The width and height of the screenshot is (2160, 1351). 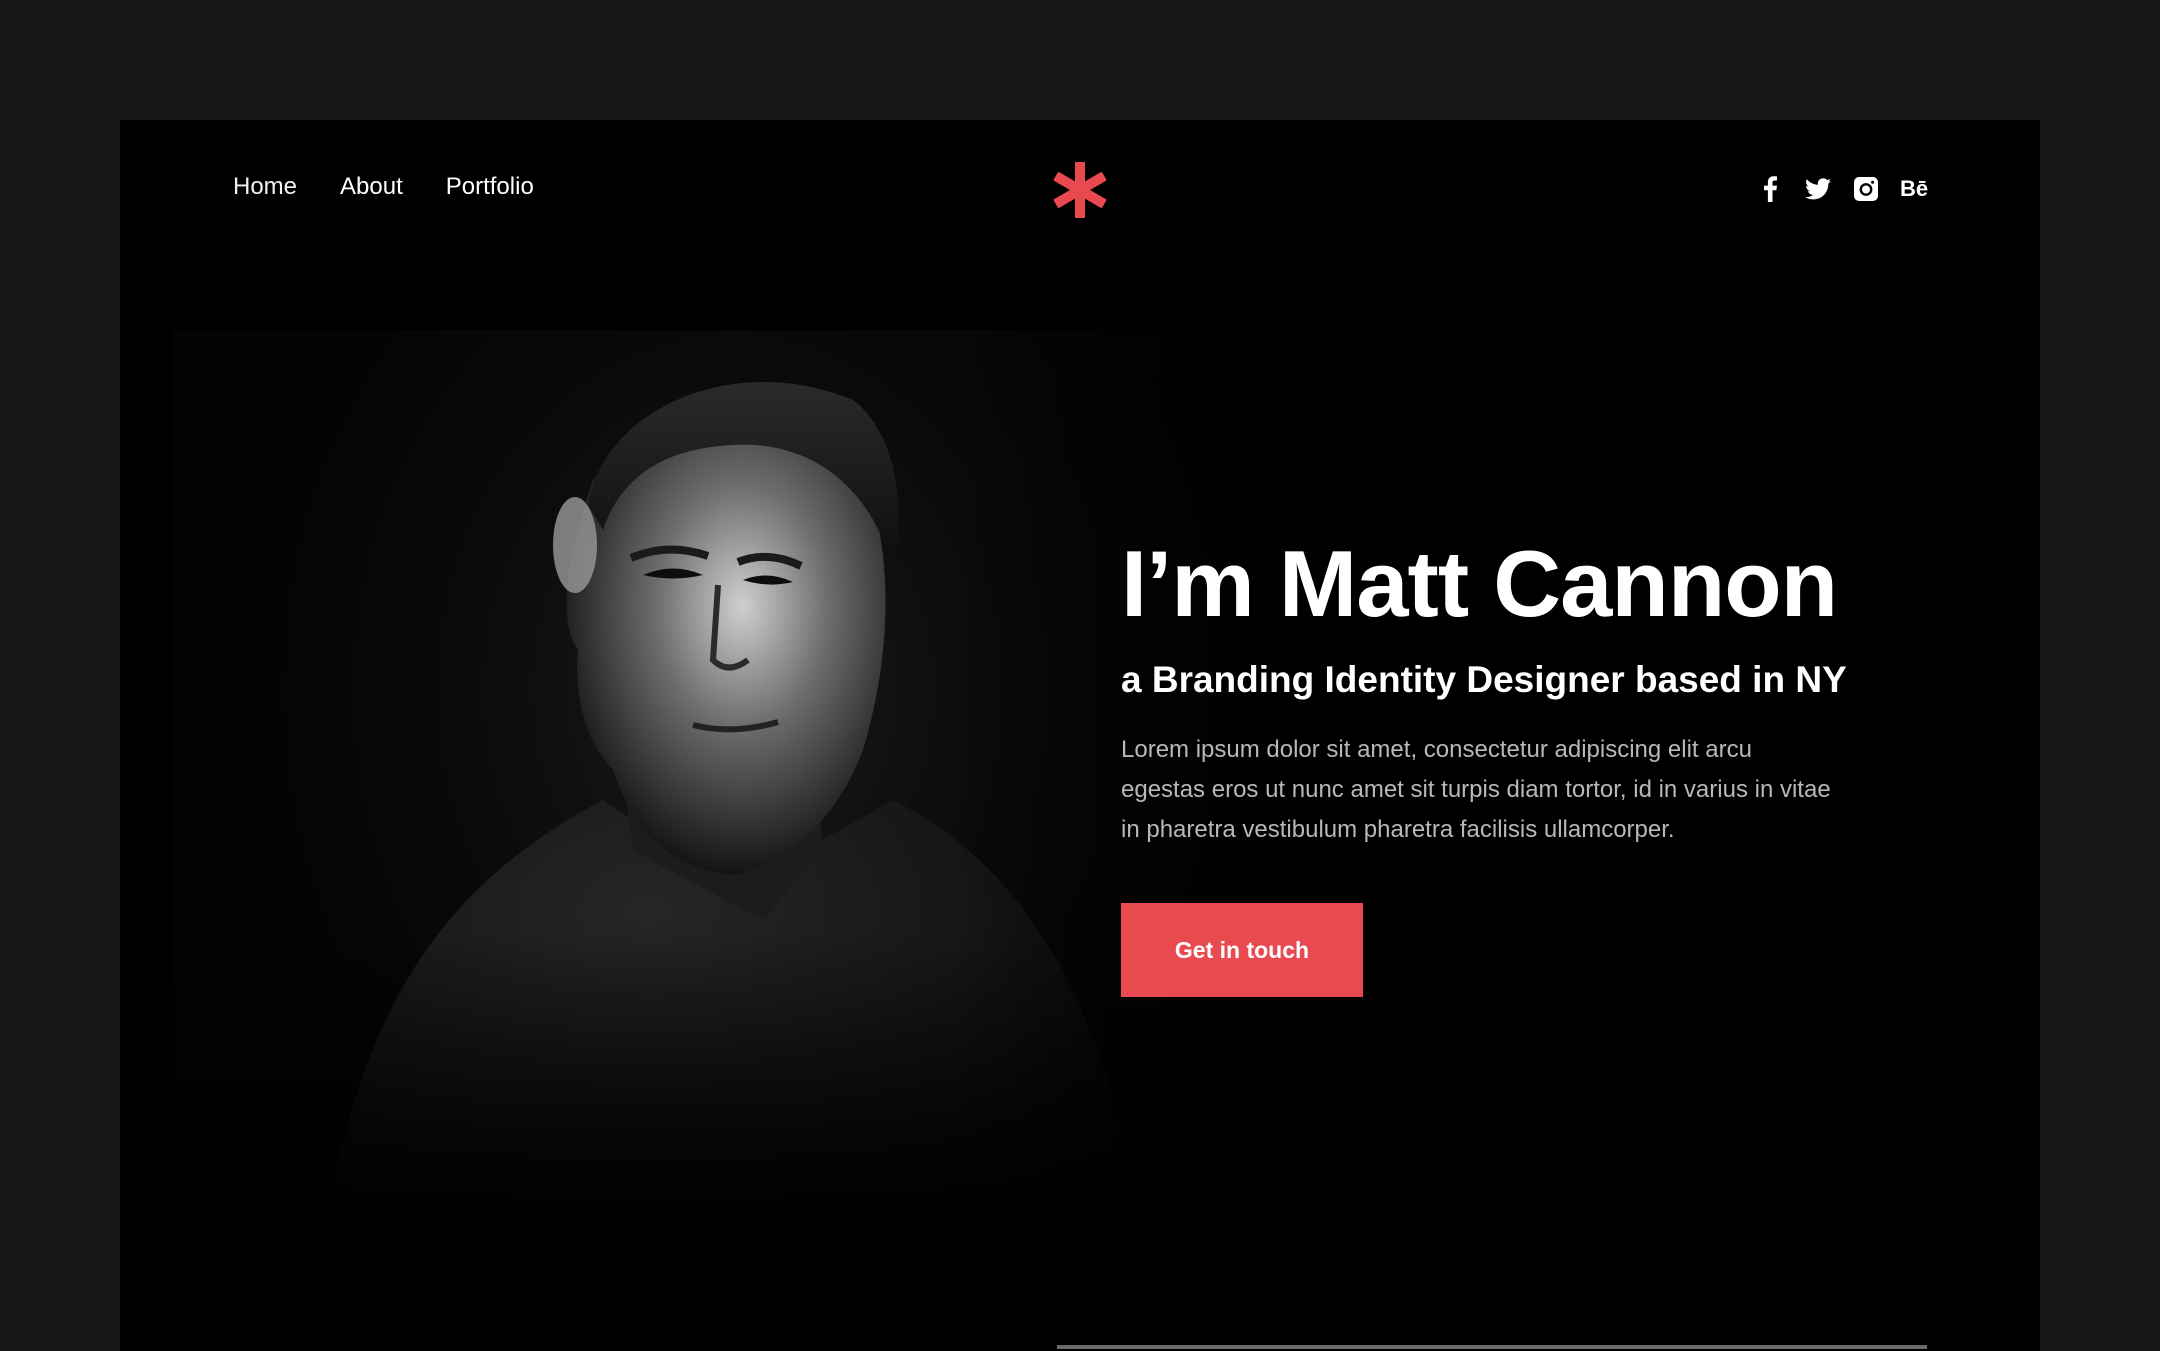 I want to click on nav-about-link: About, so click(x=371, y=187).